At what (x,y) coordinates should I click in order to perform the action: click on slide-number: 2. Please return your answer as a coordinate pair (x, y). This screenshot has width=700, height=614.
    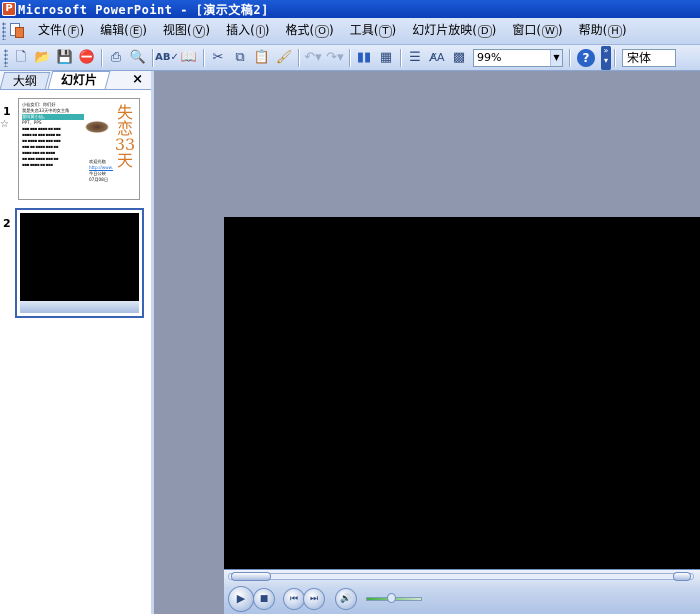
    Looking at the image, I should click on (7, 223).